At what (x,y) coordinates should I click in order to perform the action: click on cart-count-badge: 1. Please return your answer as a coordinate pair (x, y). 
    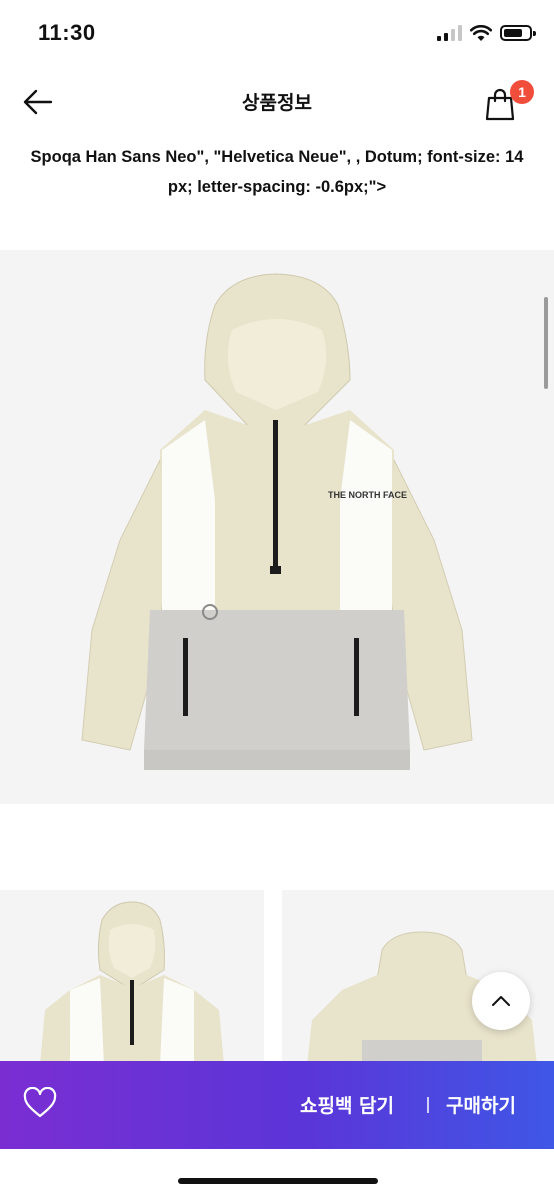
    Looking at the image, I should click on (522, 92).